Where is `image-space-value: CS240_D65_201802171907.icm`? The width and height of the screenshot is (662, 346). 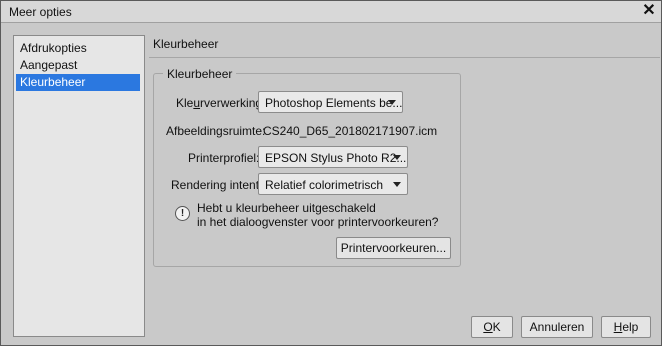 image-space-value: CS240_D65_201802171907.icm is located at coordinates (350, 131).